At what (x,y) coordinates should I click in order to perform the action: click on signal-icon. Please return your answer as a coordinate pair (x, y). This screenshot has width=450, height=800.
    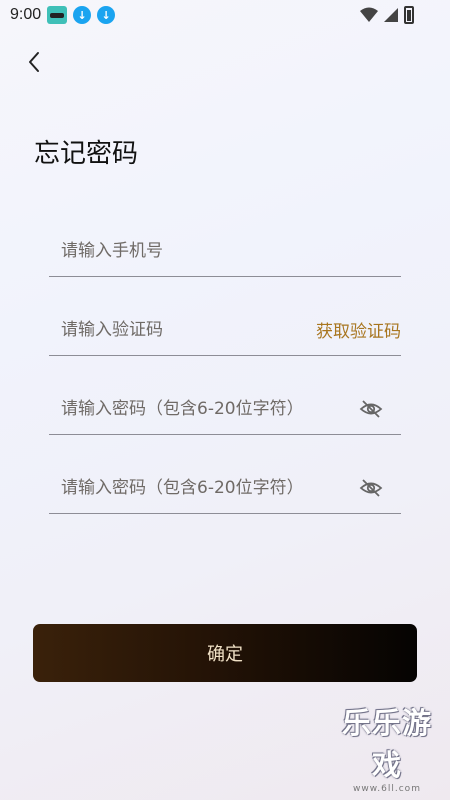
    Looking at the image, I should click on (391, 15).